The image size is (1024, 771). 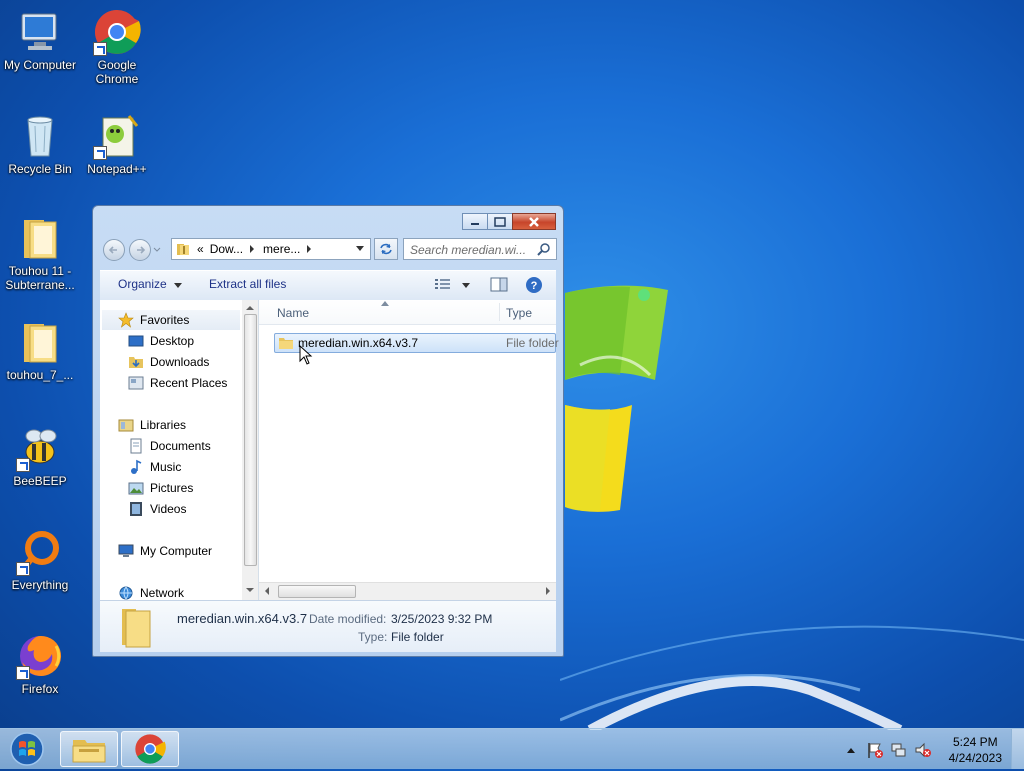 What do you see at coordinates (154, 467) in the screenshot?
I see `nav-music: Music` at bounding box center [154, 467].